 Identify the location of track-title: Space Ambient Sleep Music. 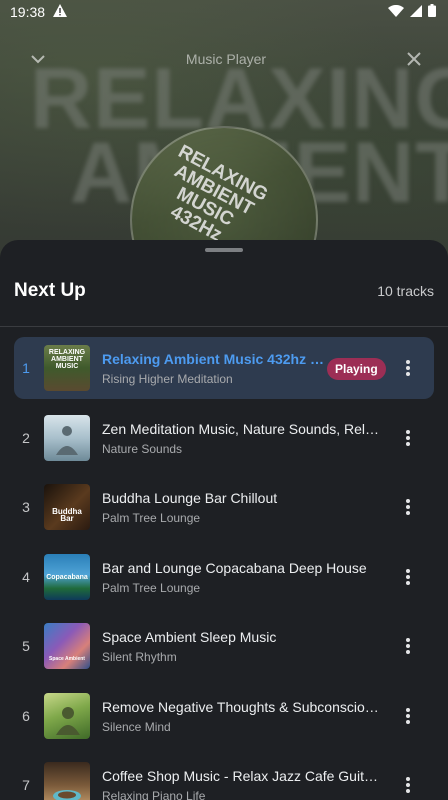
(189, 637).